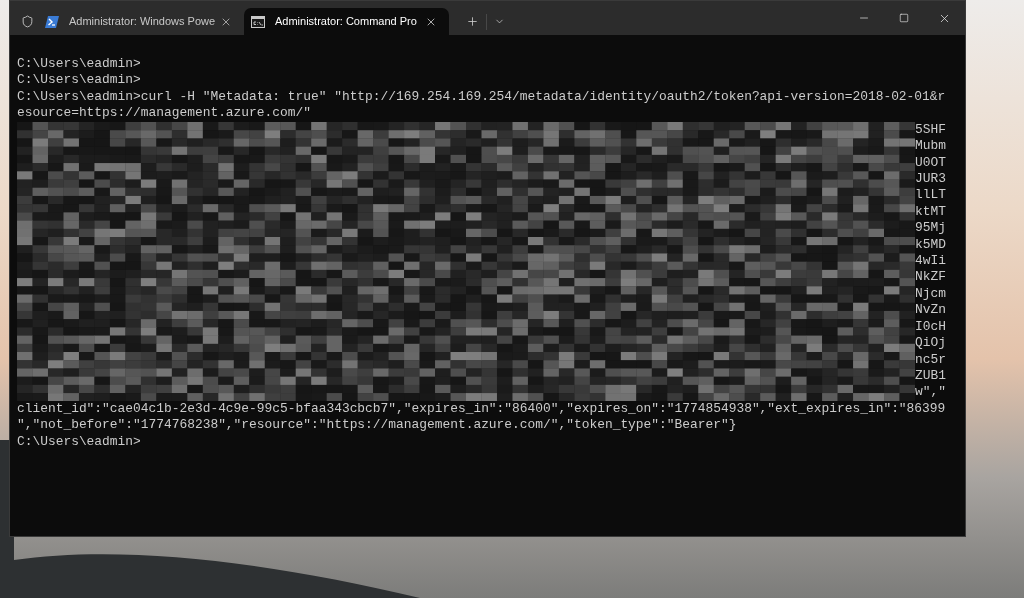  Describe the element at coordinates (930, 392) in the screenshot. I see `terminal-text: w","` at that location.